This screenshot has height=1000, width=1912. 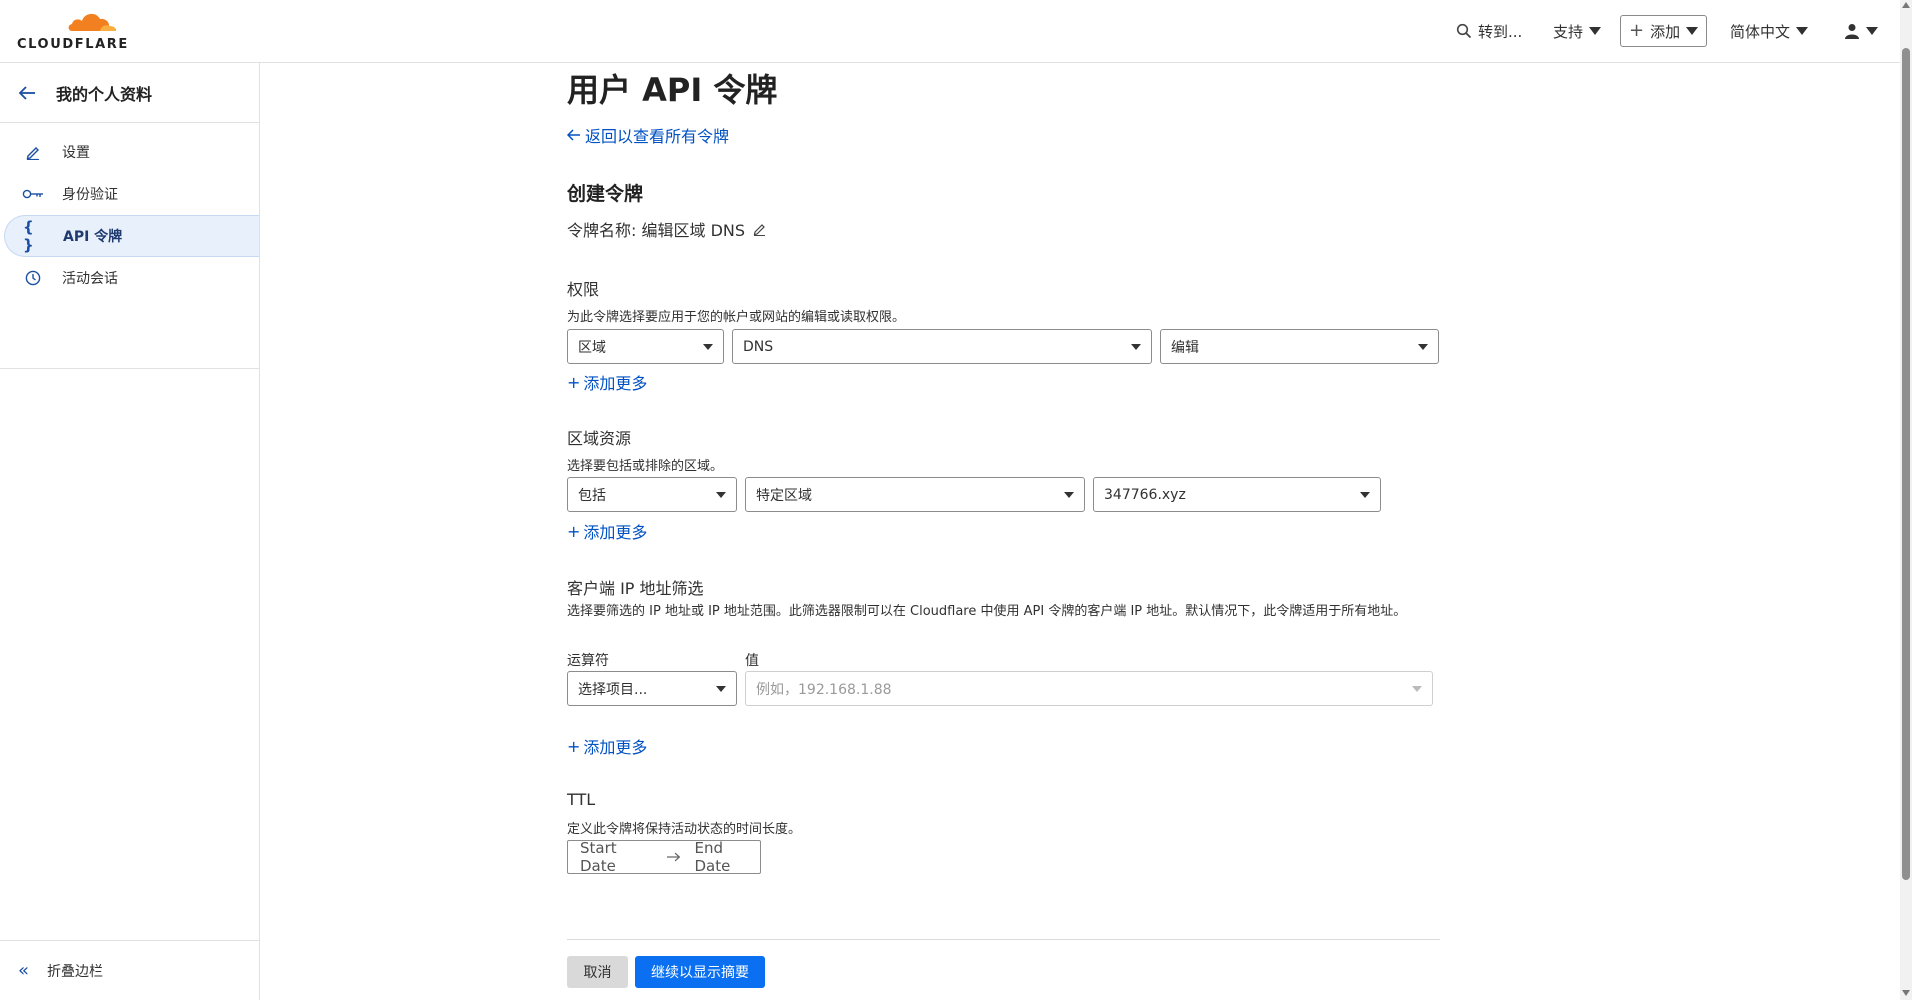 What do you see at coordinates (599, 438) in the screenshot?
I see `zone-resources-title: 区域资源` at bounding box center [599, 438].